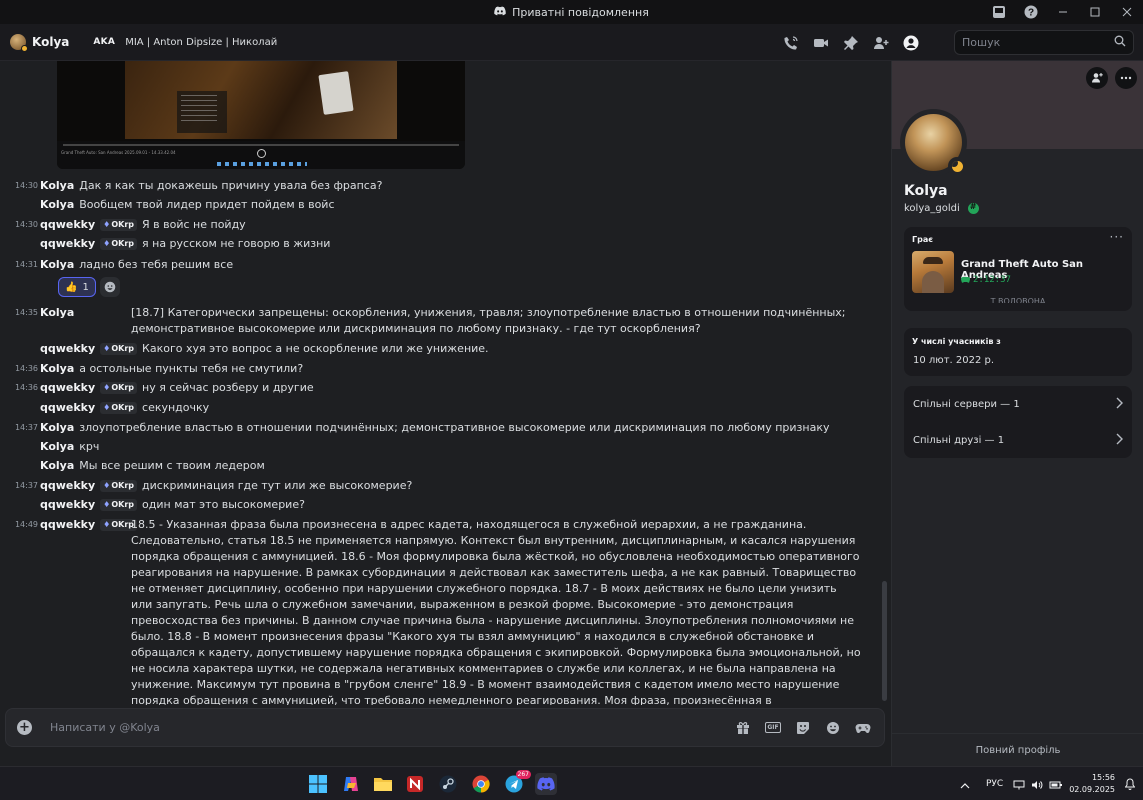 This screenshot has width=1143, height=800. I want to click on help-button: ?, so click(1031, 12).